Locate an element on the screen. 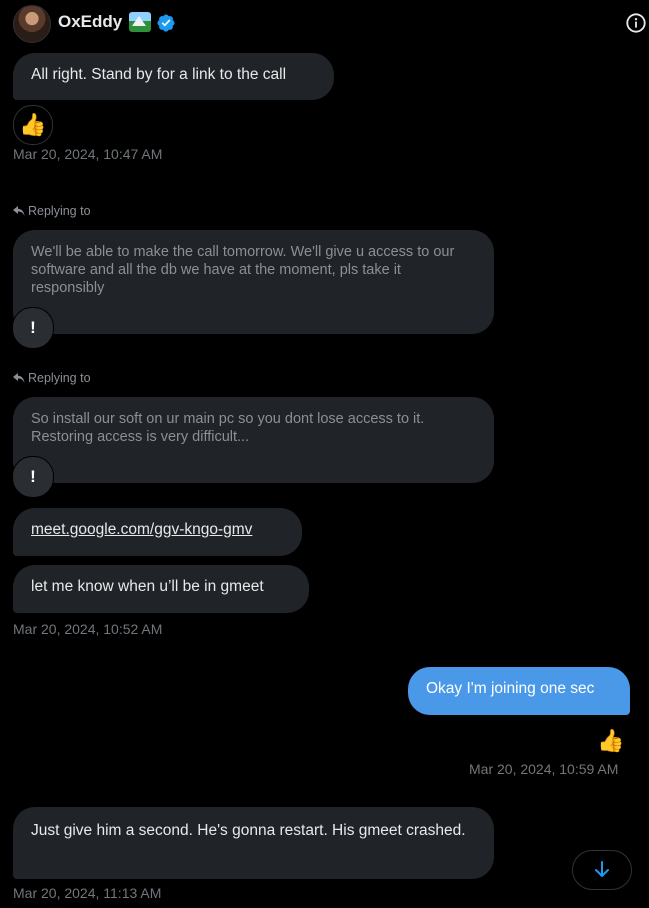 The width and height of the screenshot is (649, 908). message-text: let me know when u’ll be in gmeet is located at coordinates (147, 586).